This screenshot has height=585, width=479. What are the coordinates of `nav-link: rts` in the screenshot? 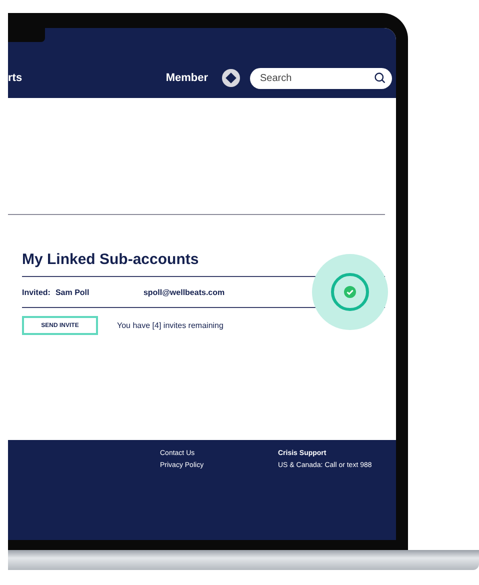 It's located at (15, 78).